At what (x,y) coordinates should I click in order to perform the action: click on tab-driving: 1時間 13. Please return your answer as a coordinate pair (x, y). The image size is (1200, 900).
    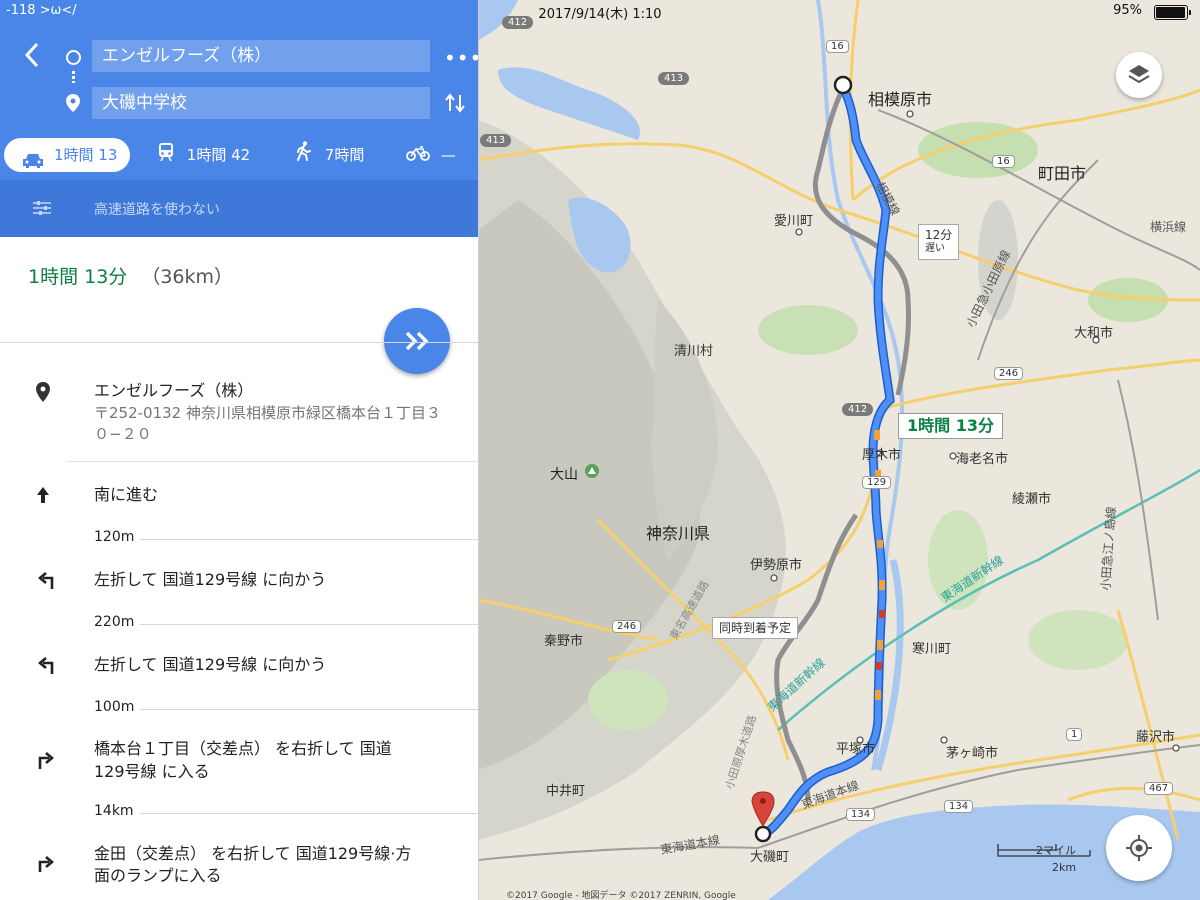
    Looking at the image, I should click on (67, 155).